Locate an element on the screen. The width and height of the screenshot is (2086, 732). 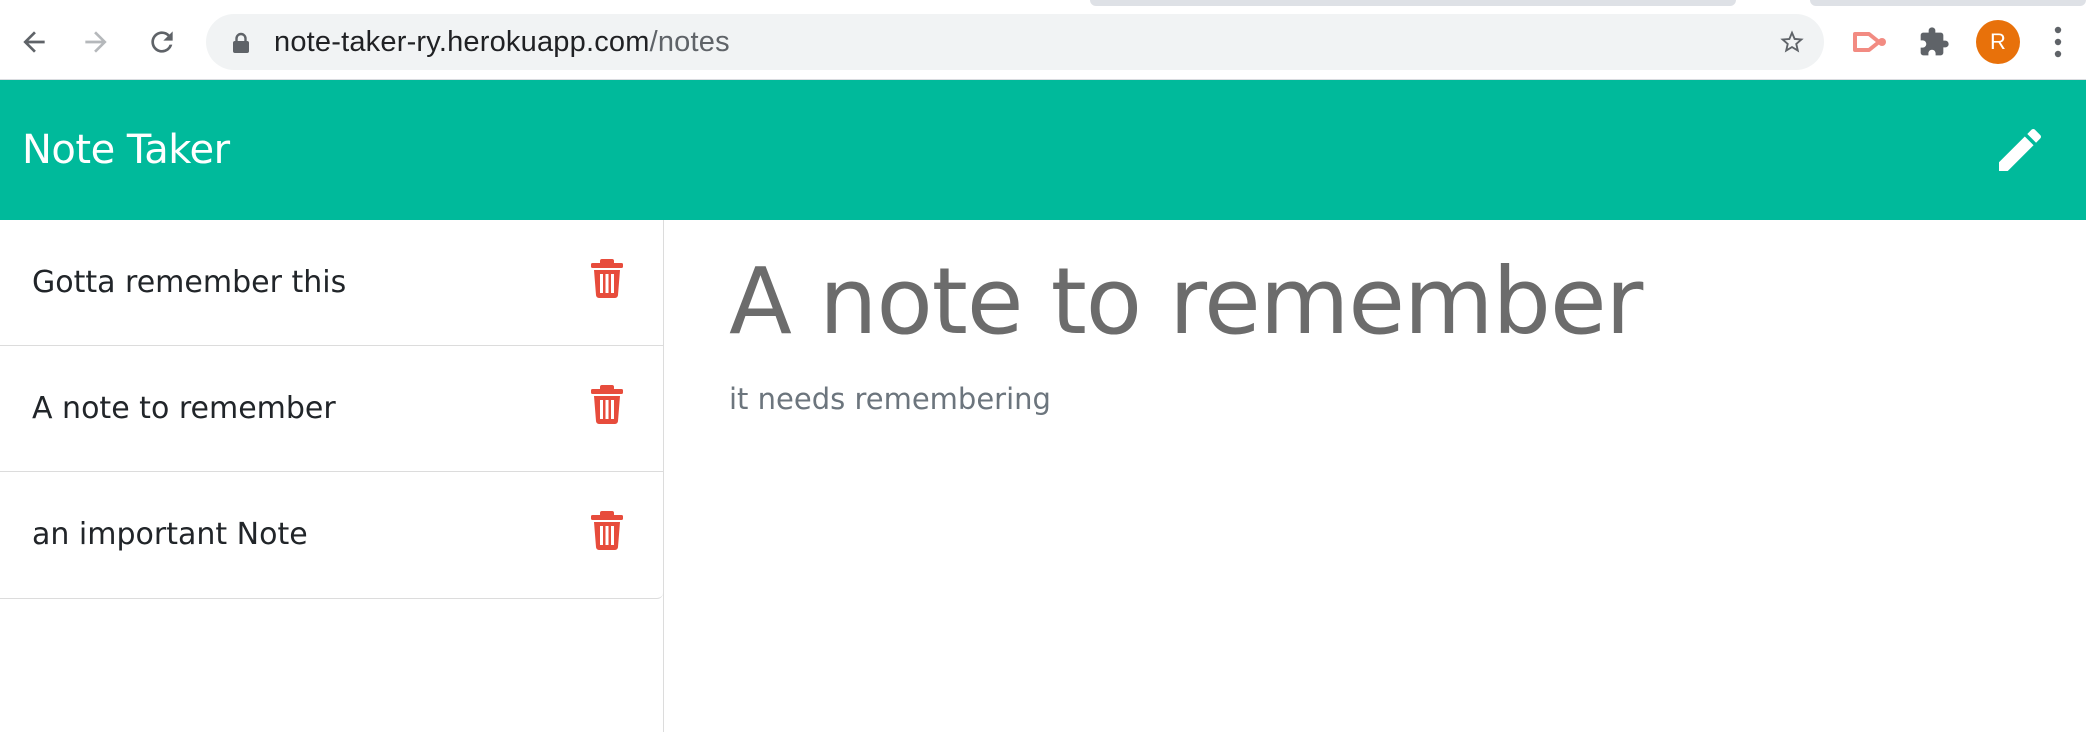
note-list-item: Gotta remember this is located at coordinates (331, 283).